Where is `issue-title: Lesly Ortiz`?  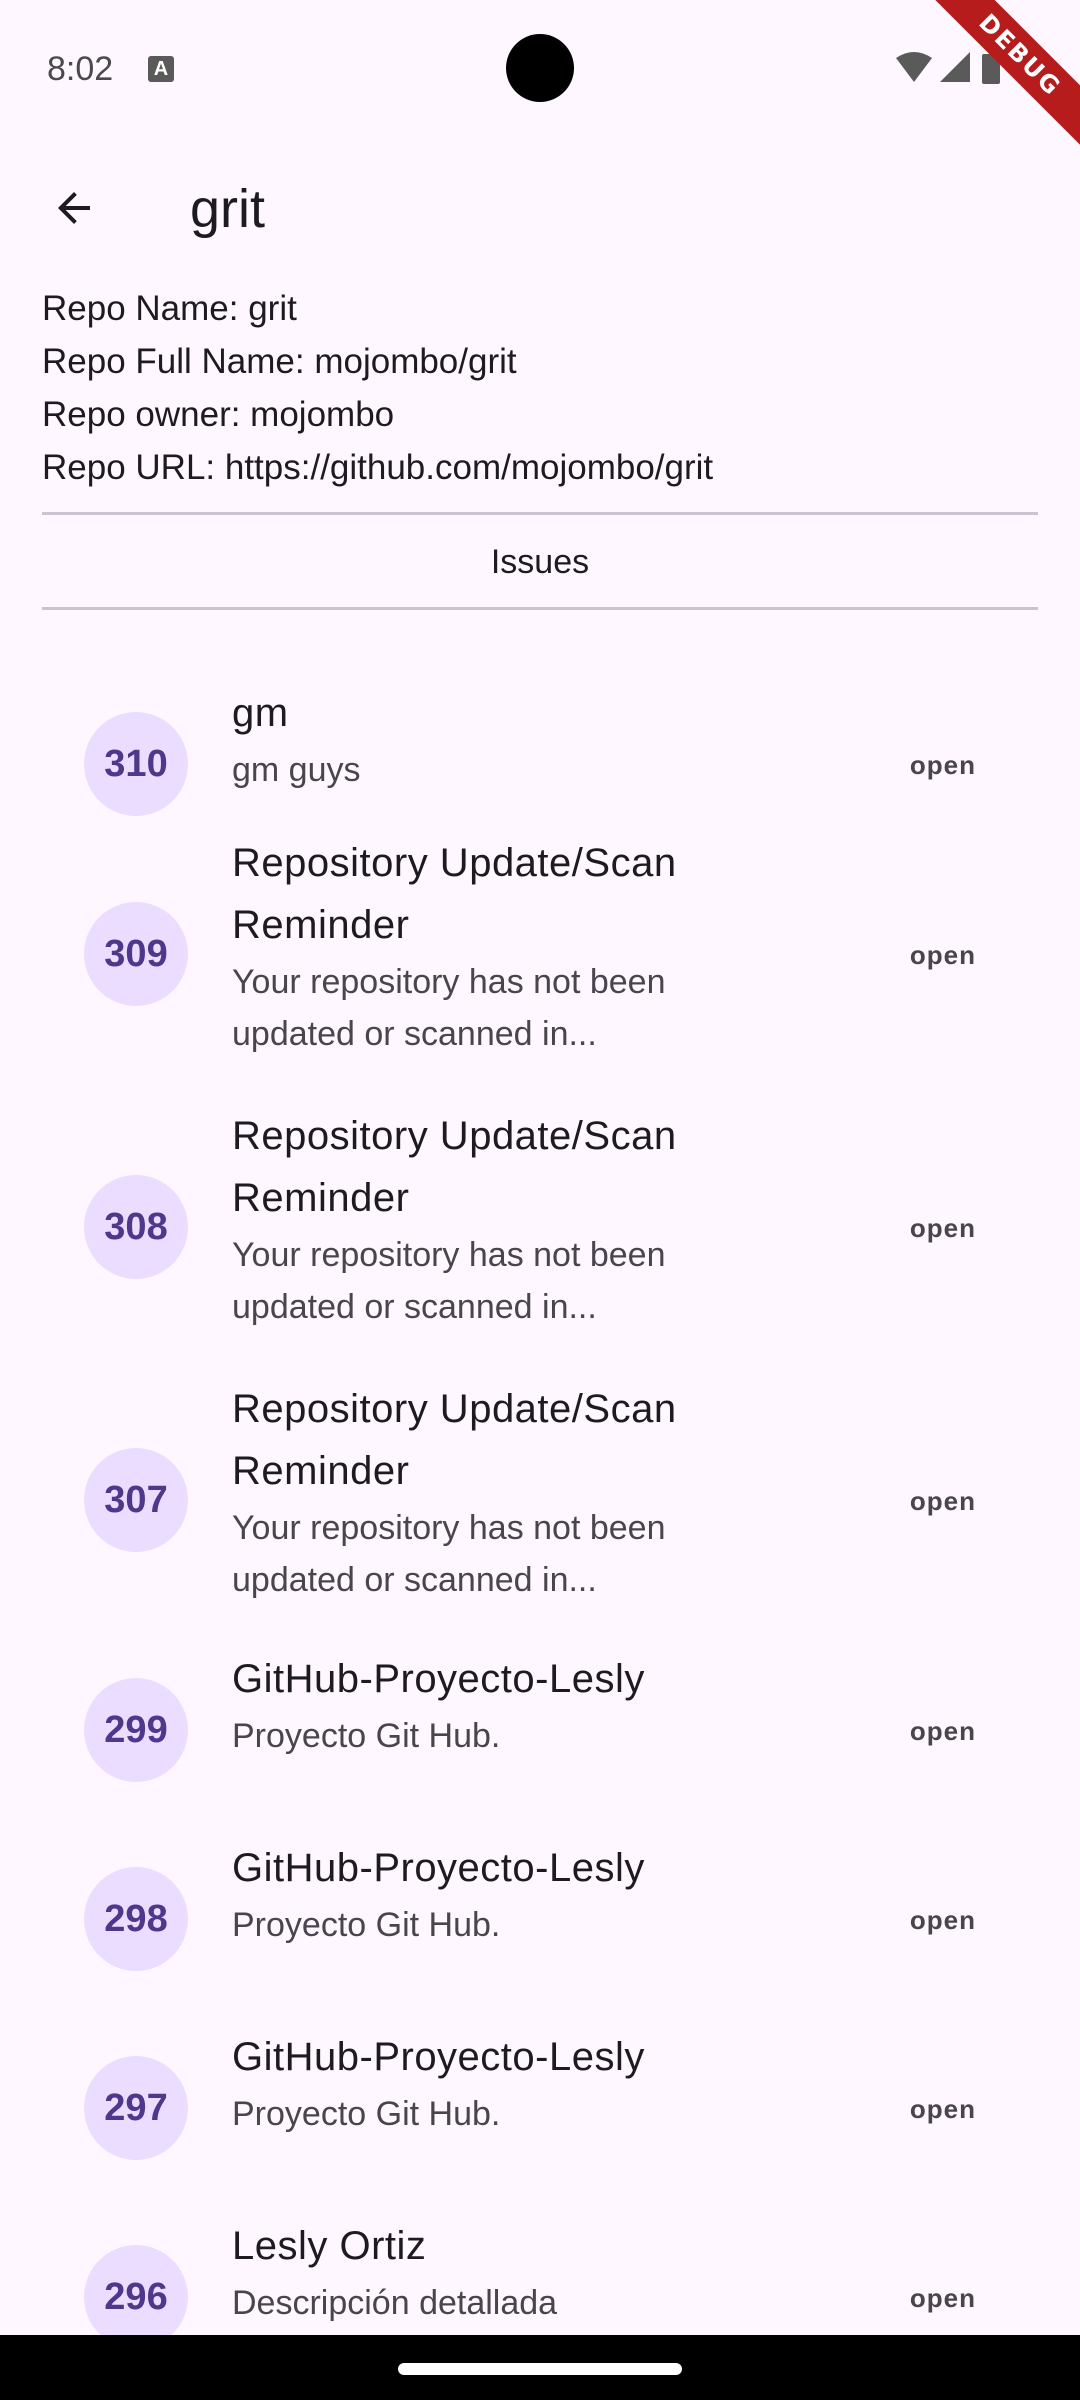
issue-title: Lesly Ortiz is located at coordinates (329, 2246).